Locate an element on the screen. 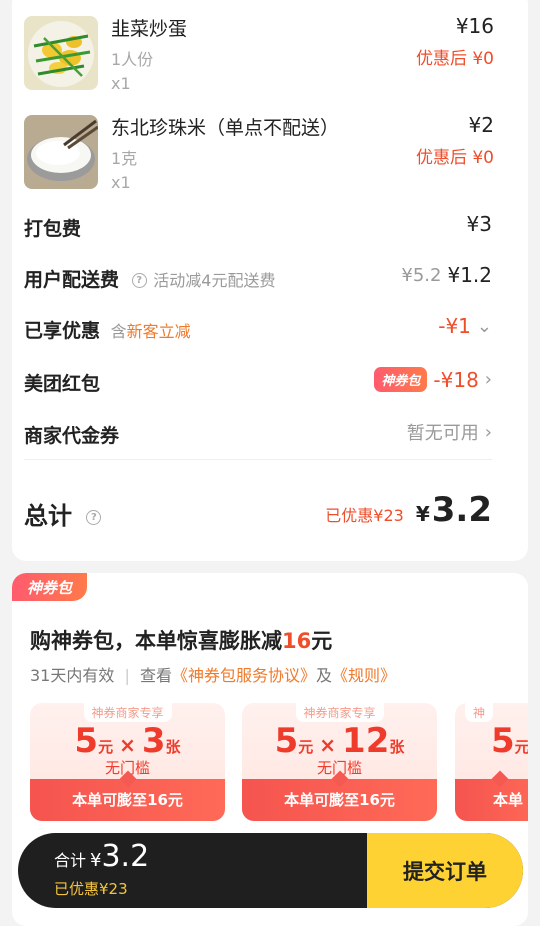 This screenshot has width=540, height=926. packing-fee-label: 打包费 is located at coordinates (53, 229).